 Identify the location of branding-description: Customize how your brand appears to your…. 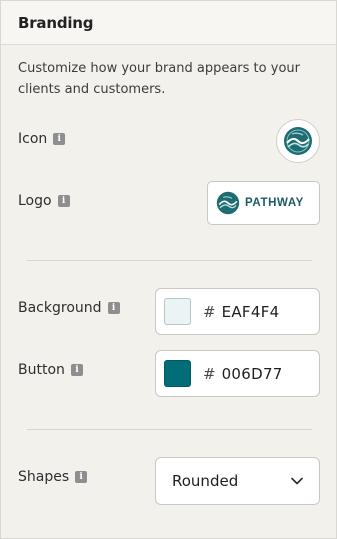
(159, 79).